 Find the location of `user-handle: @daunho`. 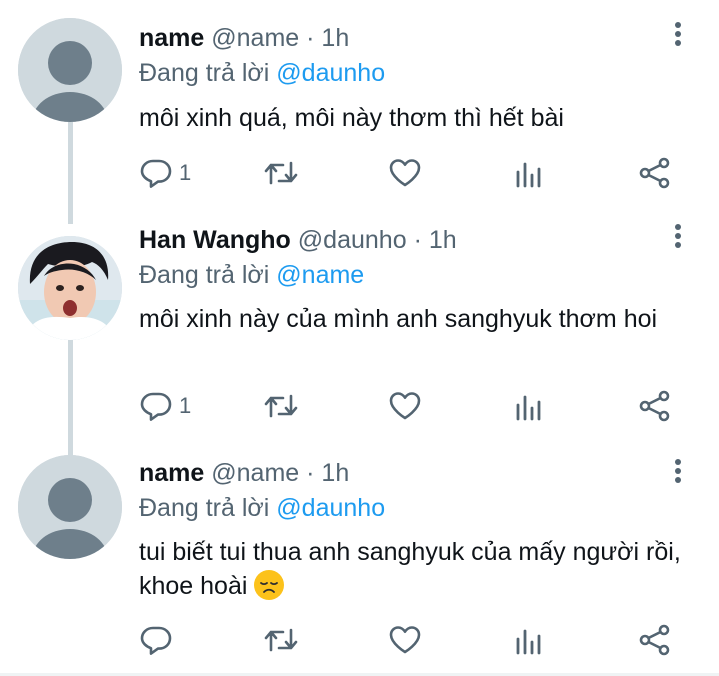

user-handle: @daunho is located at coordinates (352, 240).